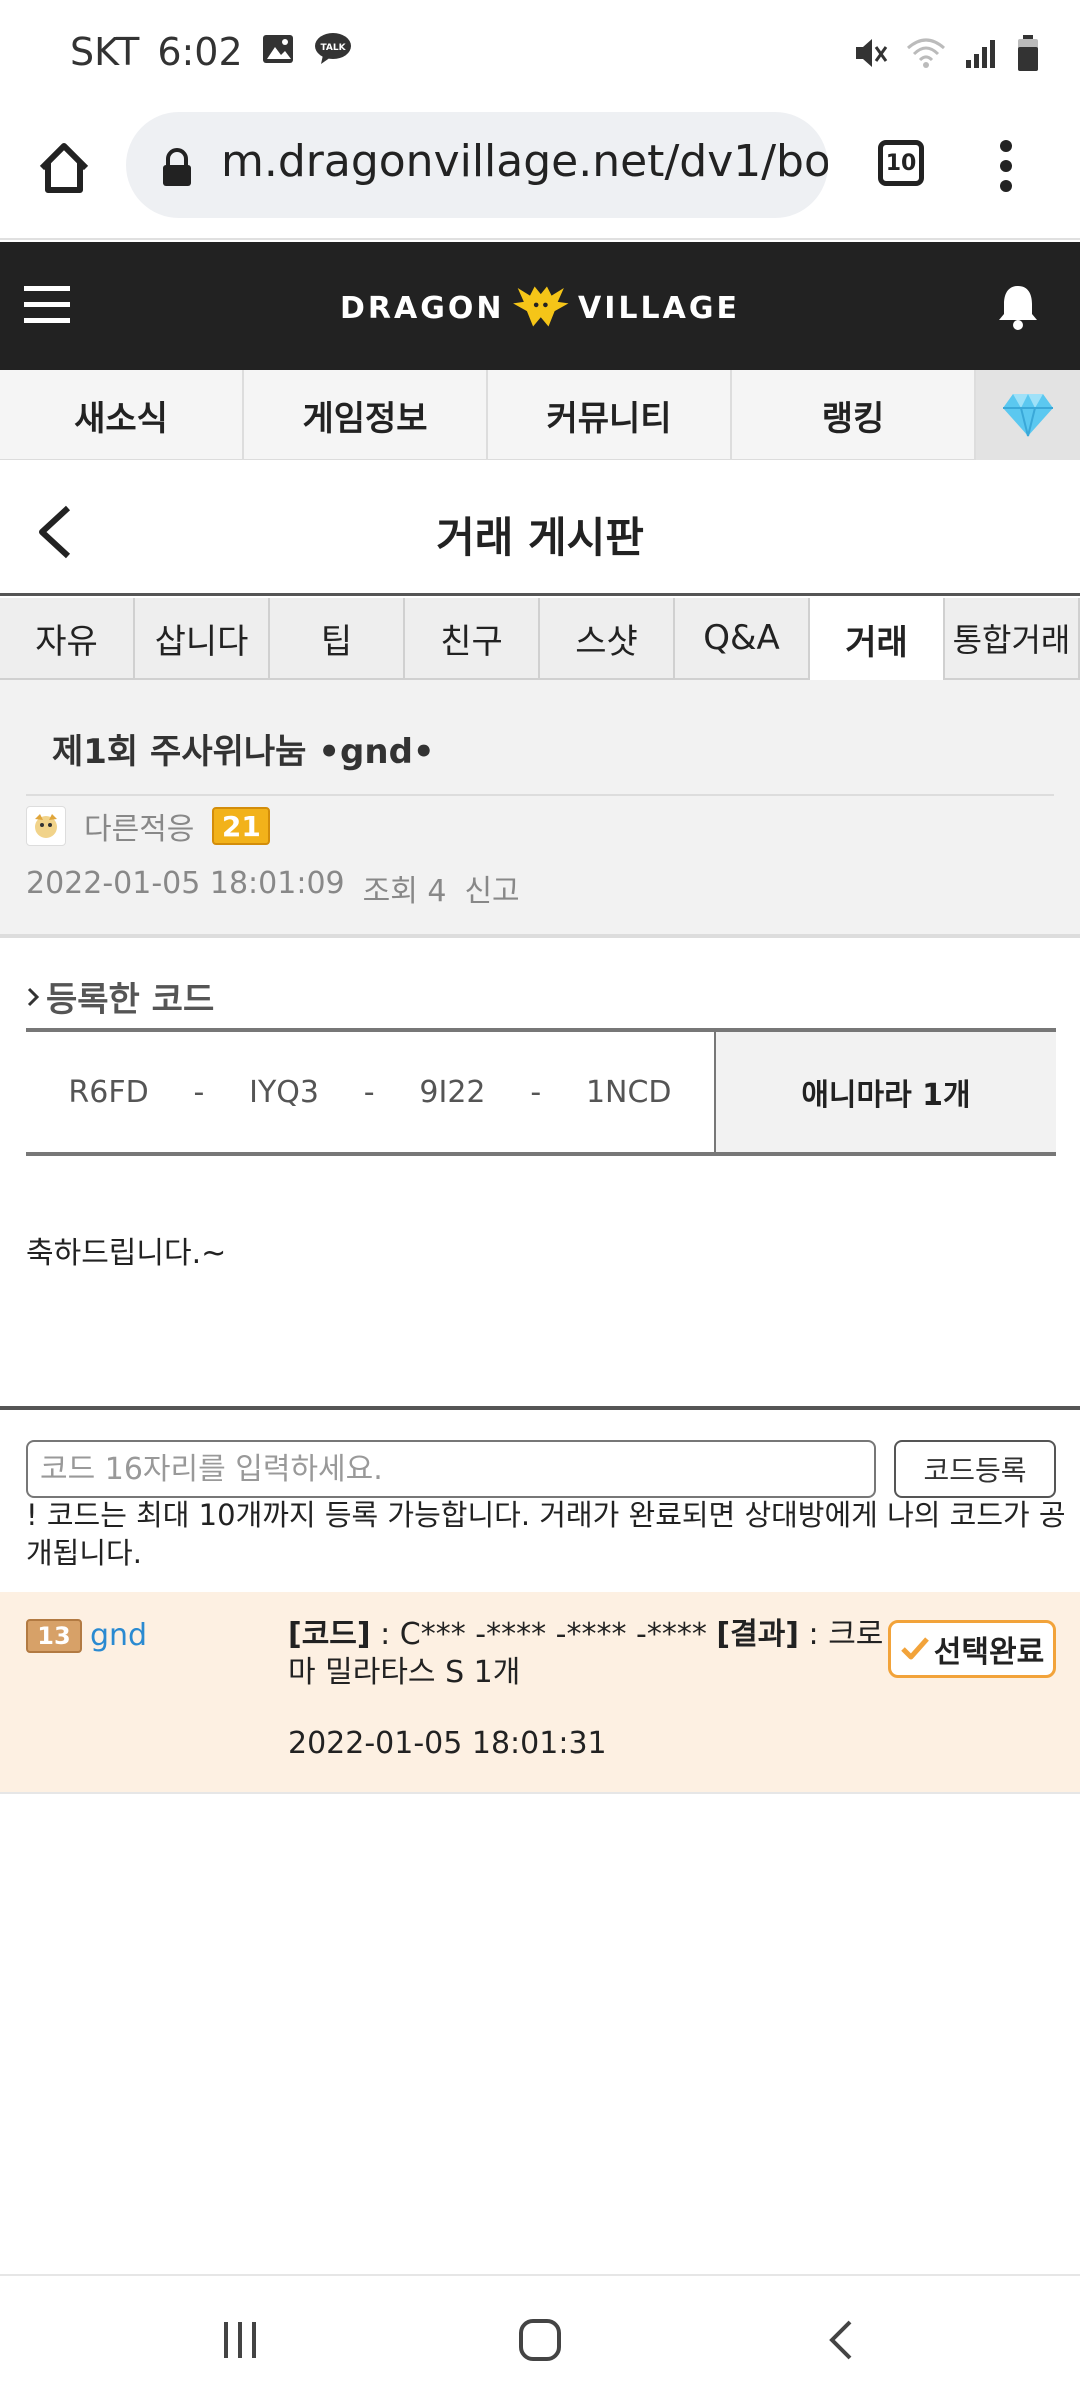  I want to click on lock-icon, so click(177, 170).